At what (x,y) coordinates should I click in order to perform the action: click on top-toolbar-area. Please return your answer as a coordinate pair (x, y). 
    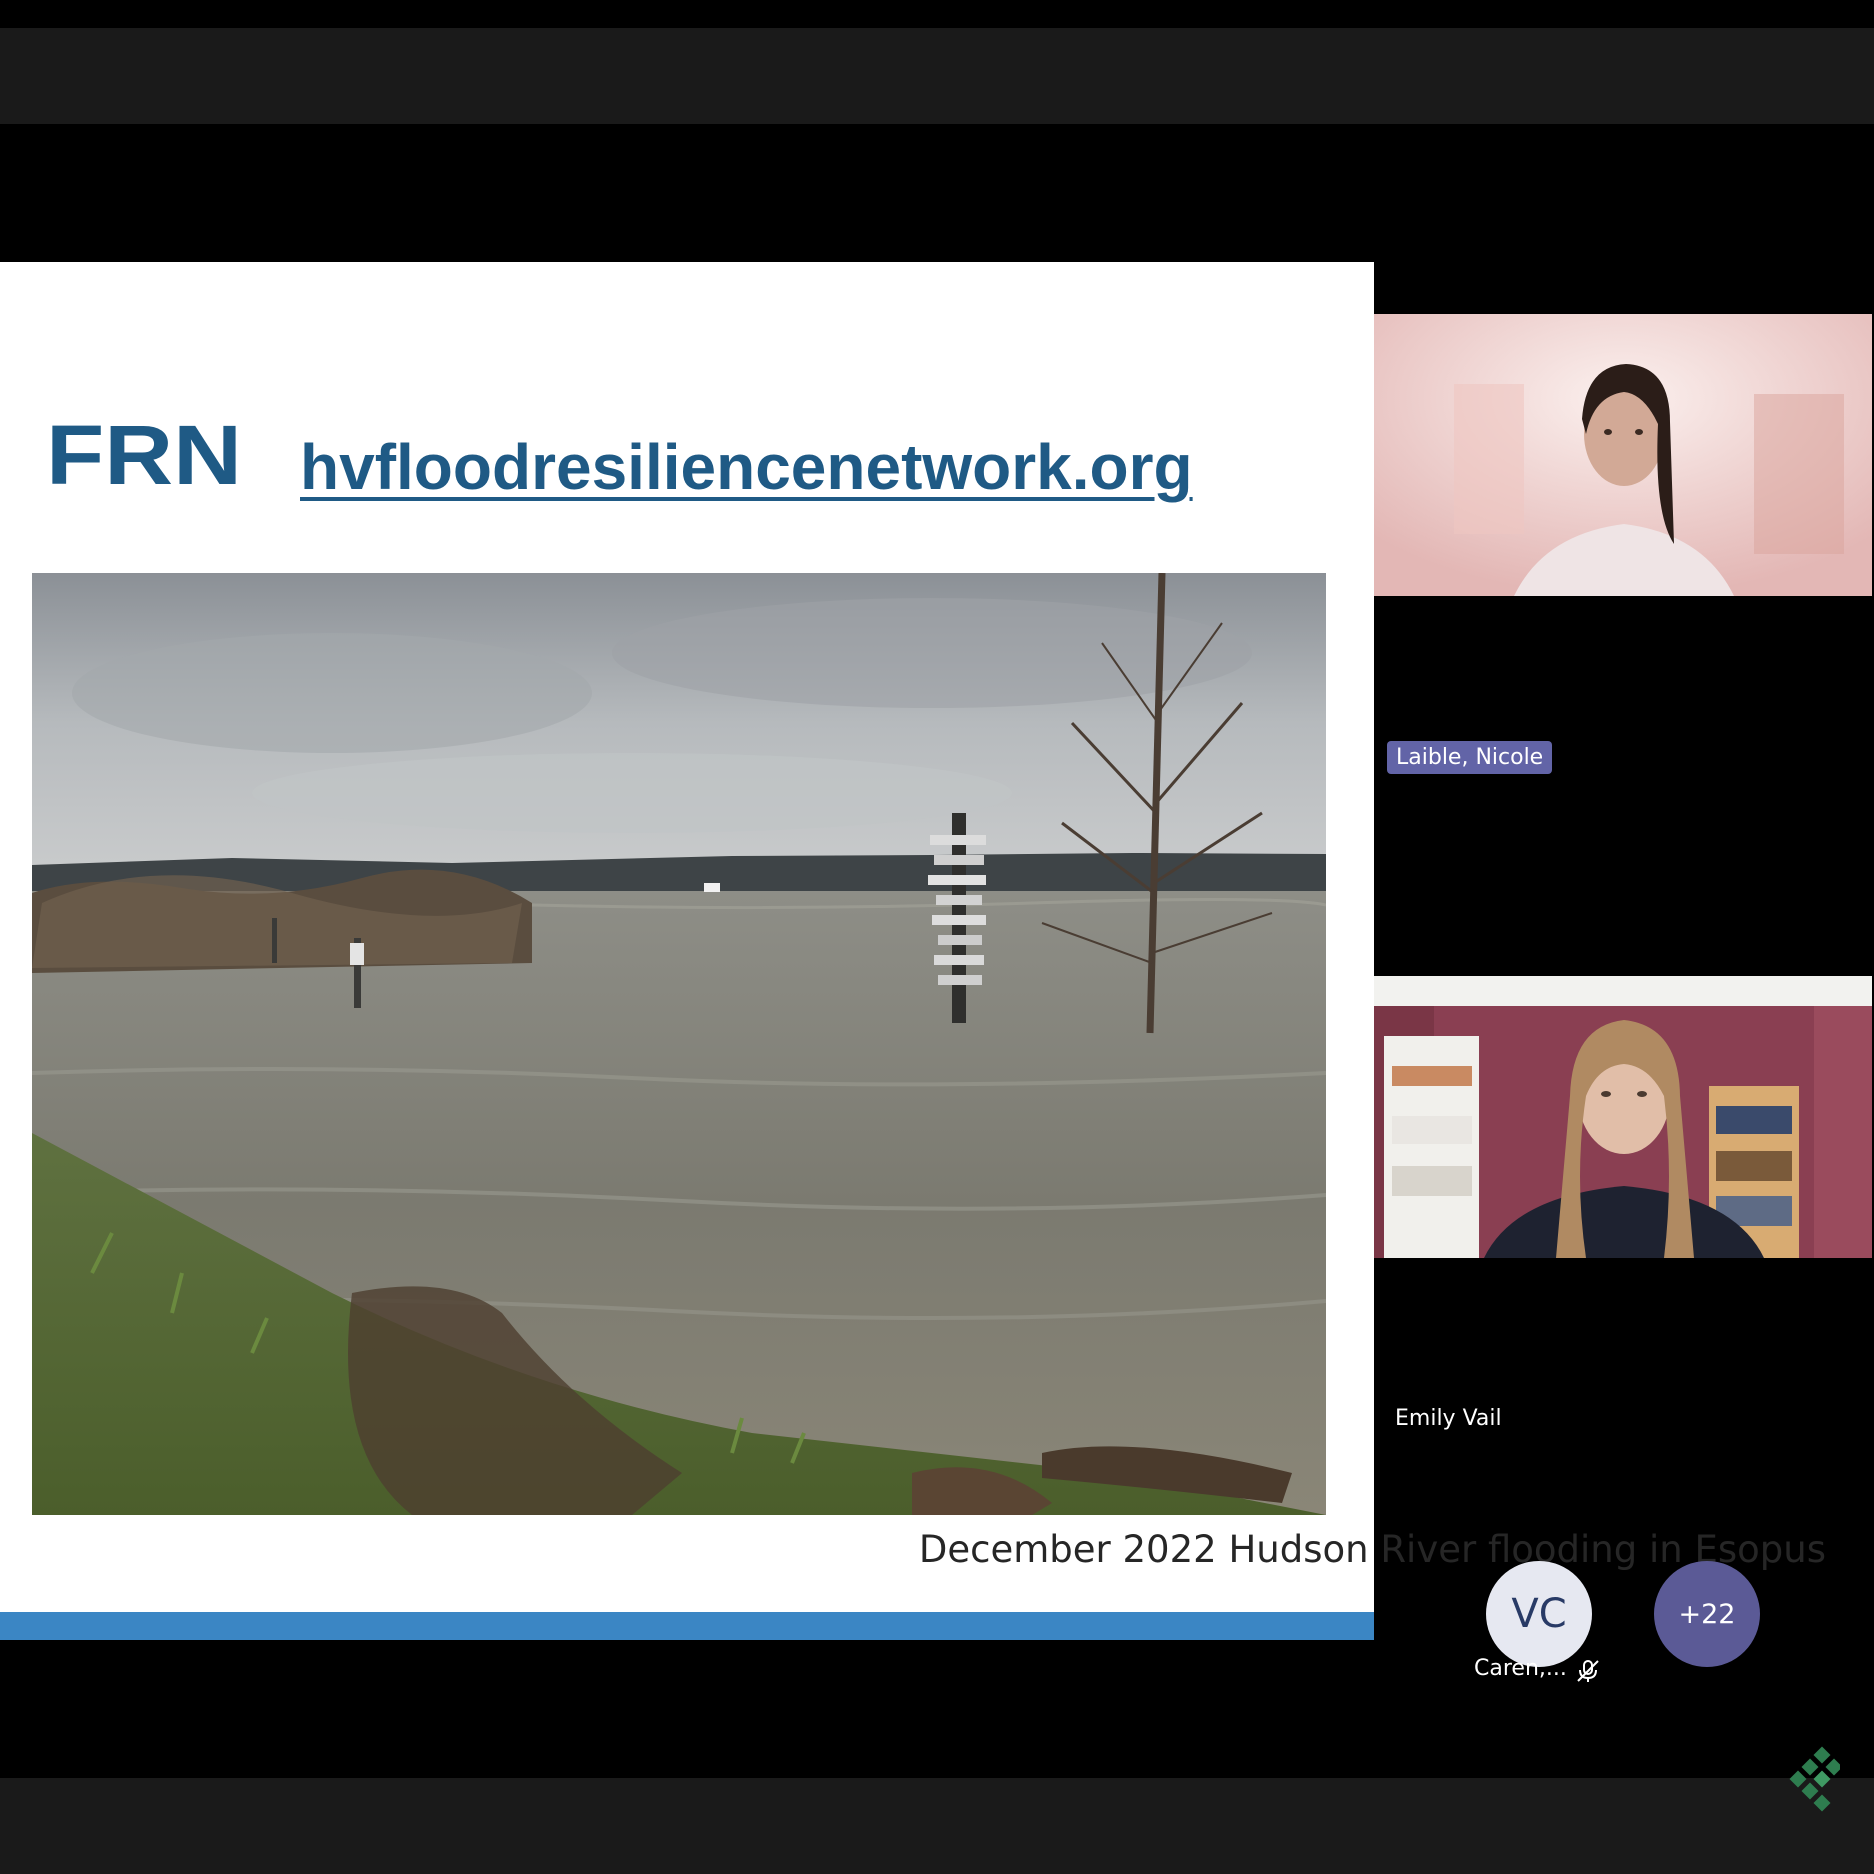
    Looking at the image, I should click on (937, 76).